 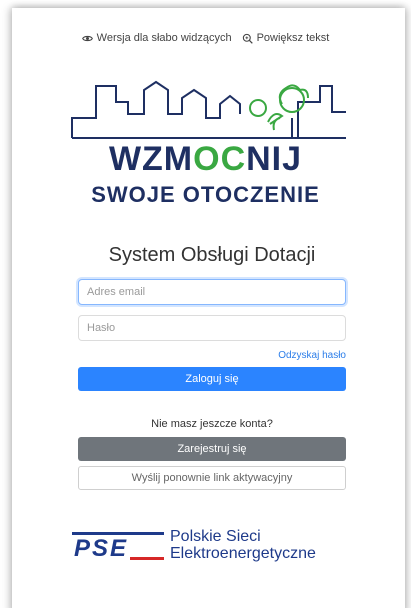 What do you see at coordinates (212, 328) in the screenshot?
I see `password-field` at bounding box center [212, 328].